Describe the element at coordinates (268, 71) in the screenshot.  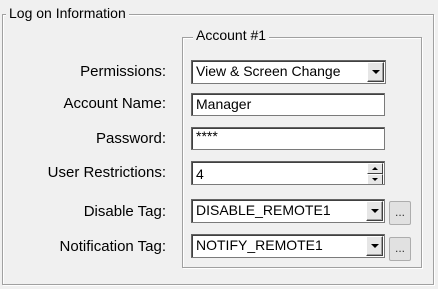
I see `permissions-value: View & Screen Change` at that location.